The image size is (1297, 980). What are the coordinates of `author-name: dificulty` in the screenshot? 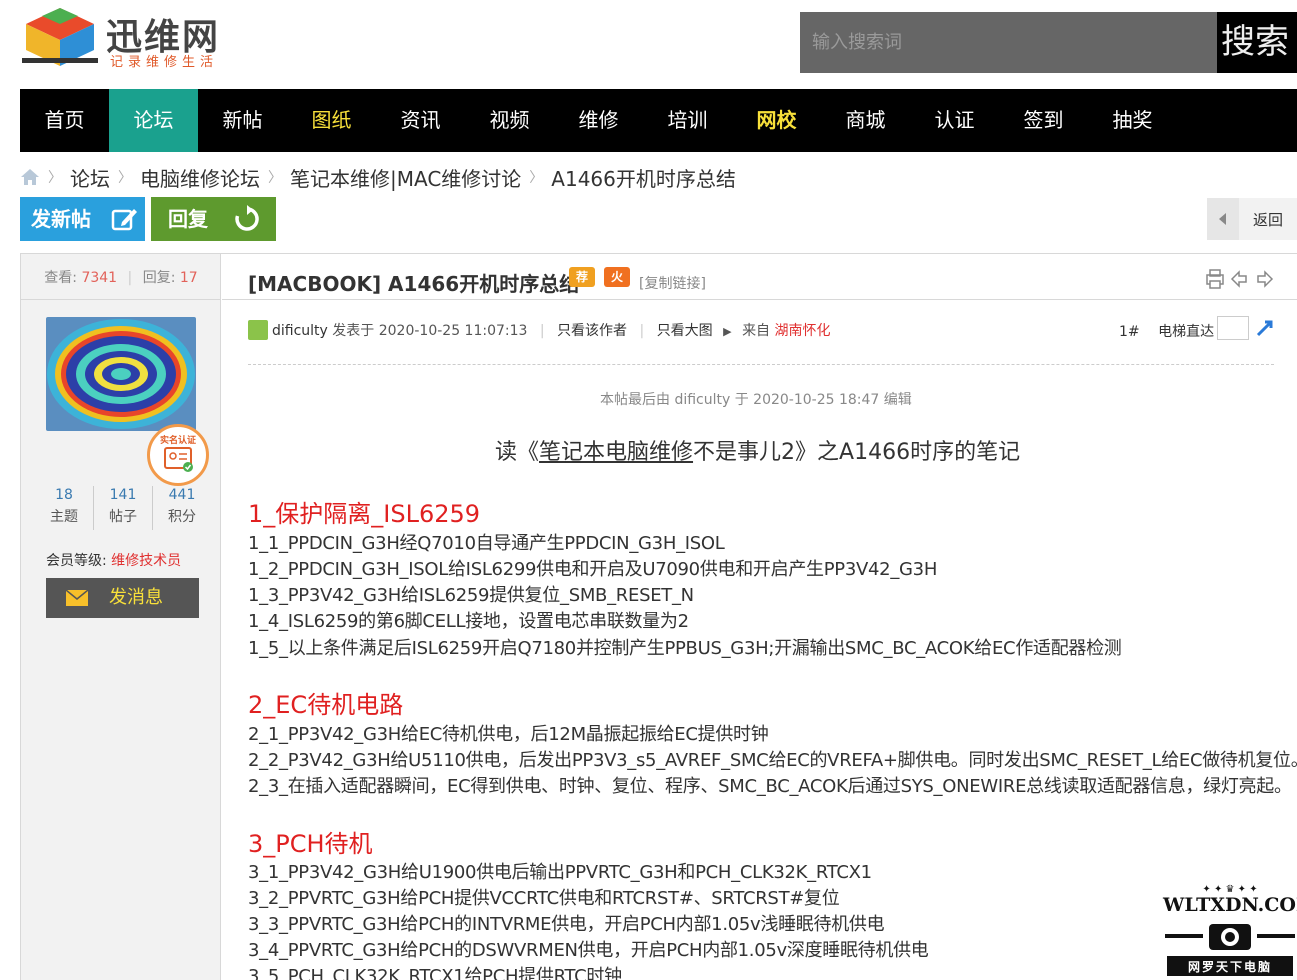 It's located at (300, 331).